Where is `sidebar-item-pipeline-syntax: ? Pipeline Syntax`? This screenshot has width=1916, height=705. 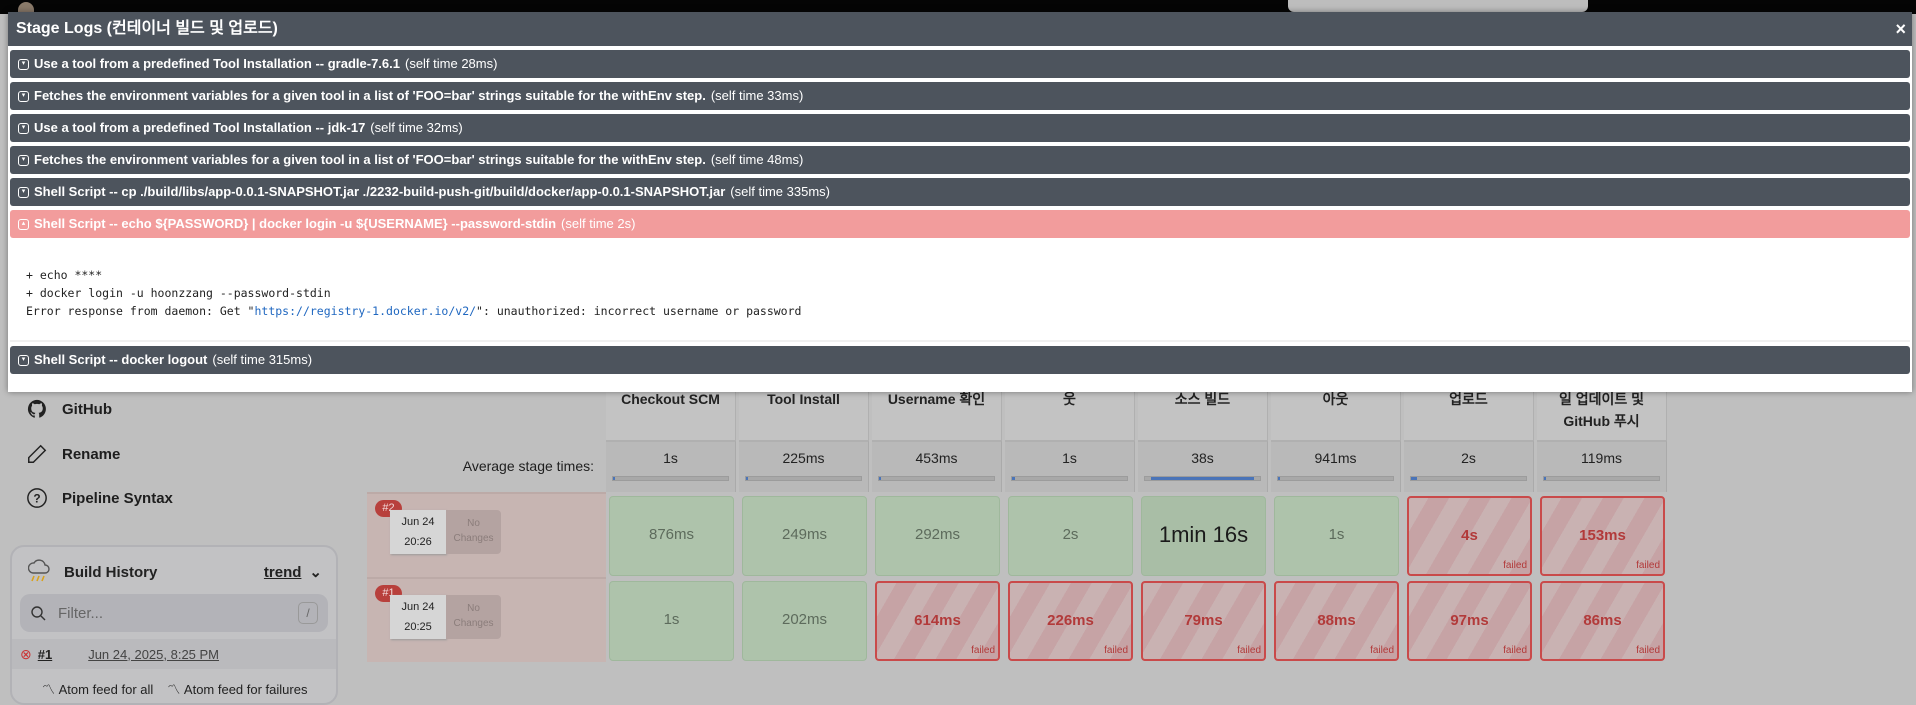 sidebar-item-pipeline-syntax: ? Pipeline Syntax is located at coordinates (99, 498).